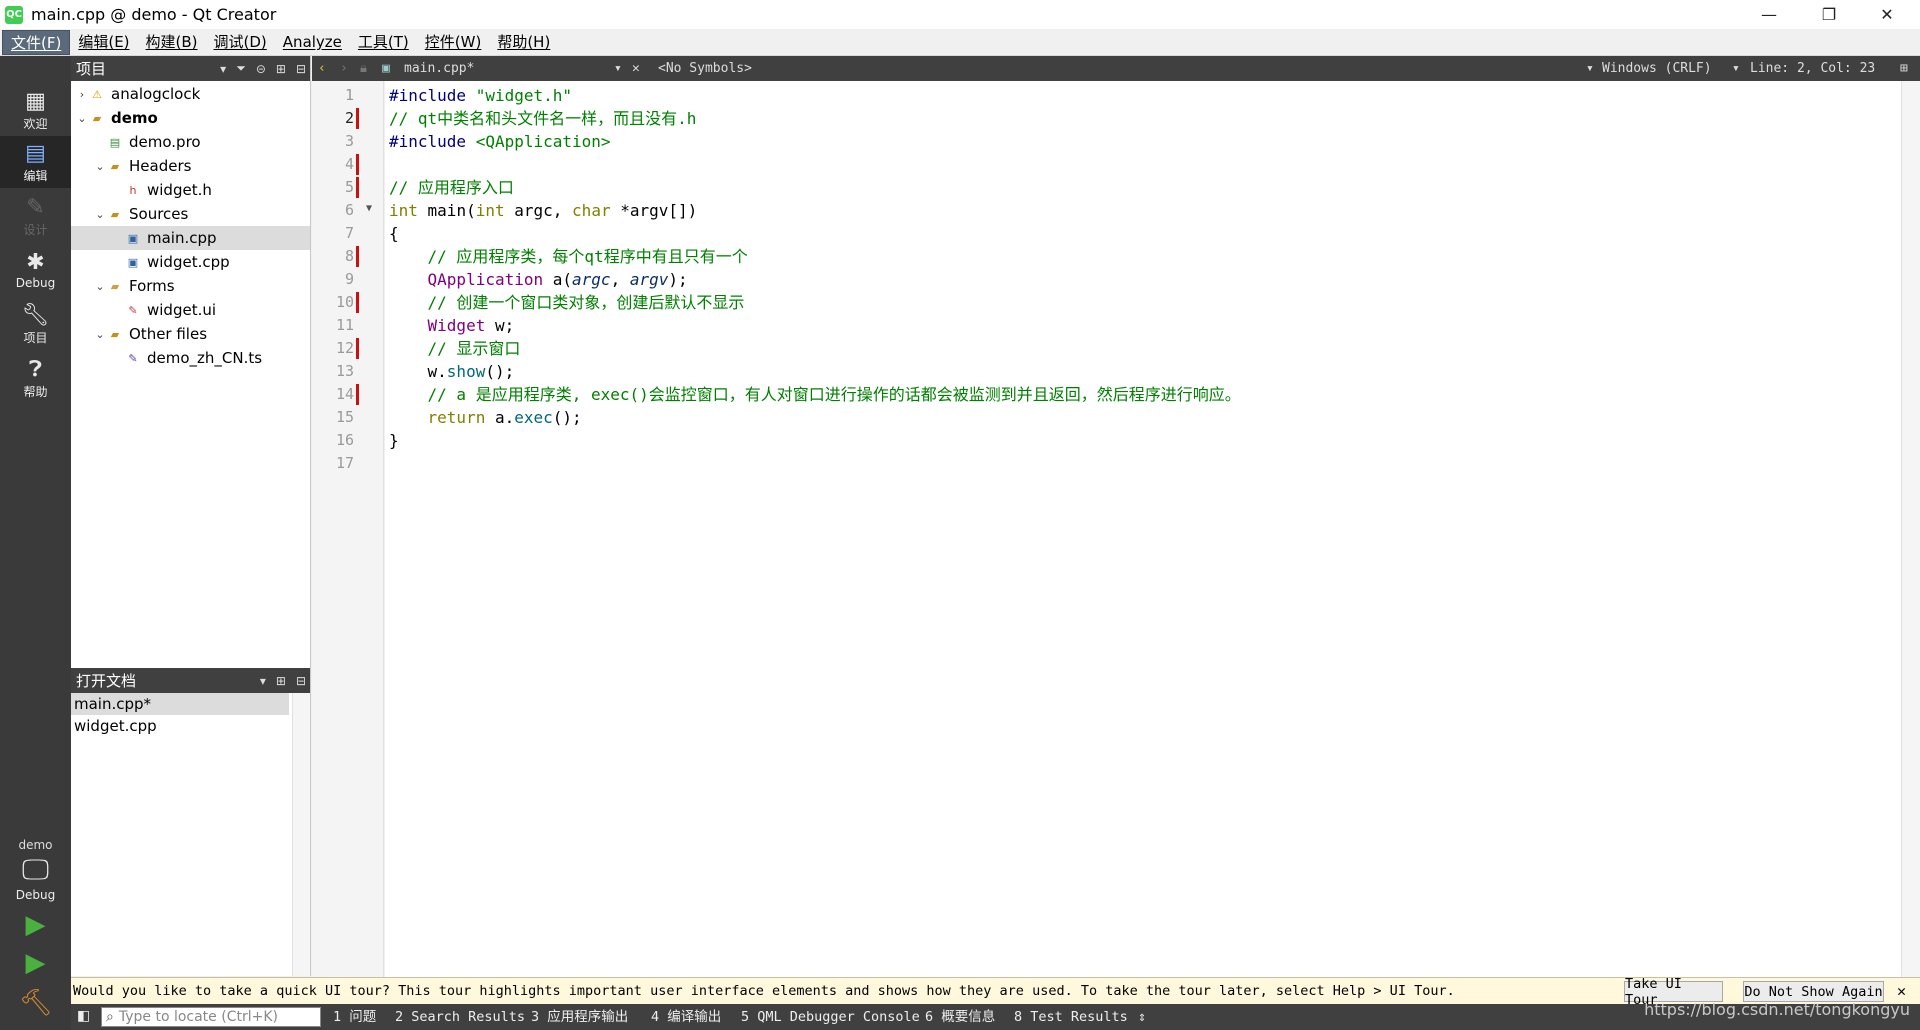 This screenshot has height=1030, width=1920. I want to click on code-line: #include "widget.h", so click(481, 95).